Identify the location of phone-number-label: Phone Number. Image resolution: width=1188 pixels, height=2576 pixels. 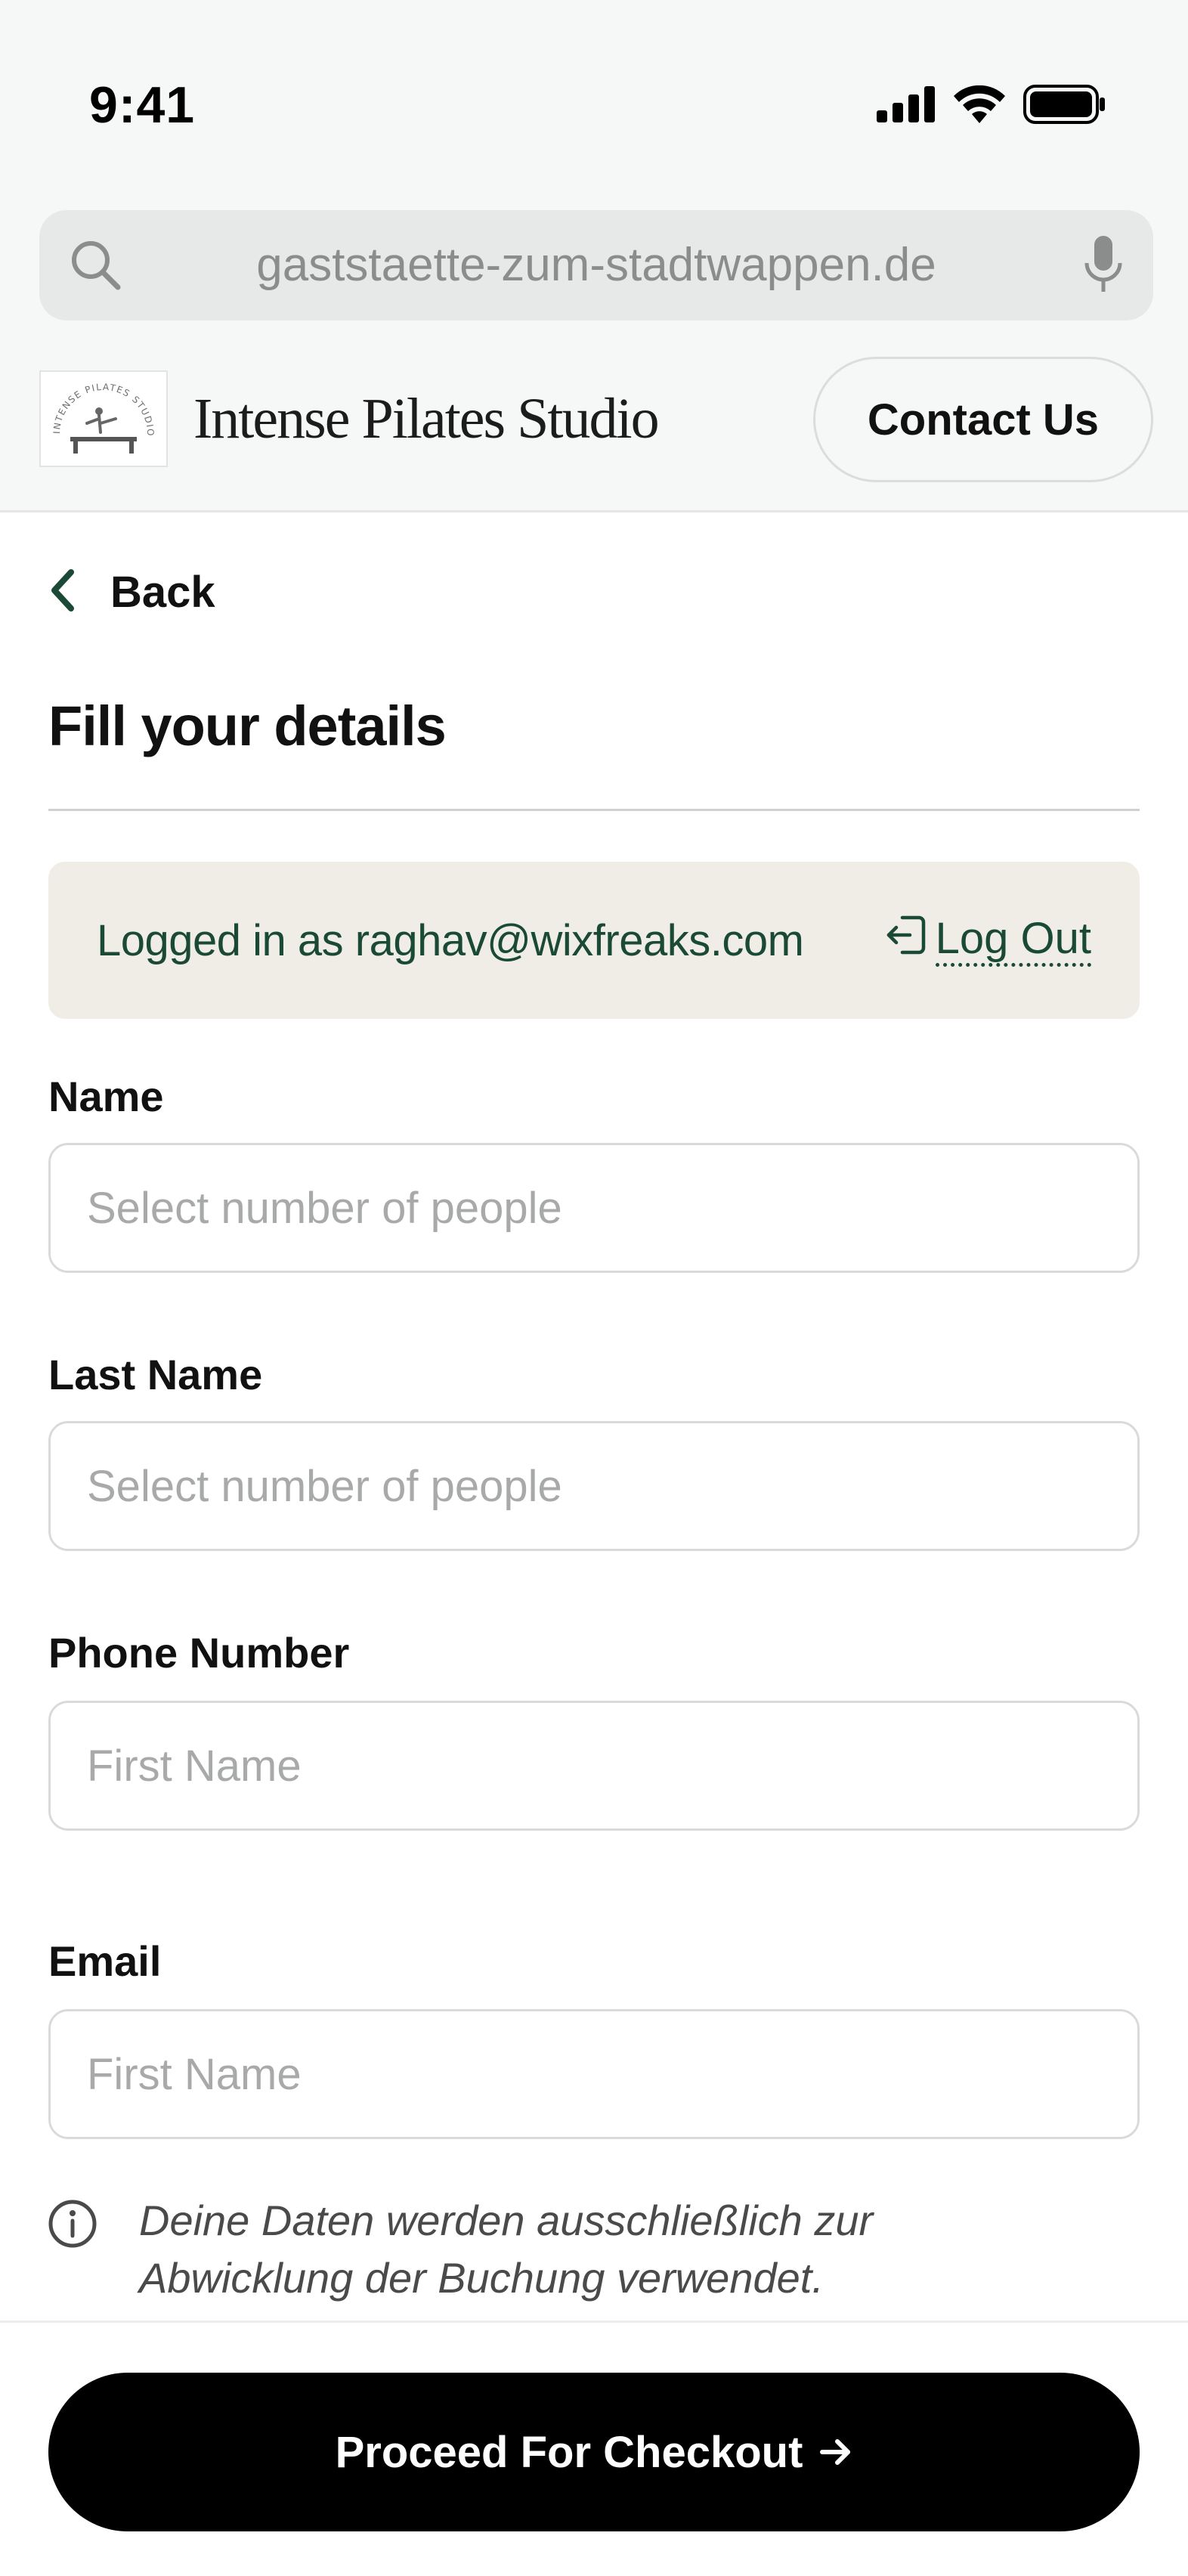
(199, 1653).